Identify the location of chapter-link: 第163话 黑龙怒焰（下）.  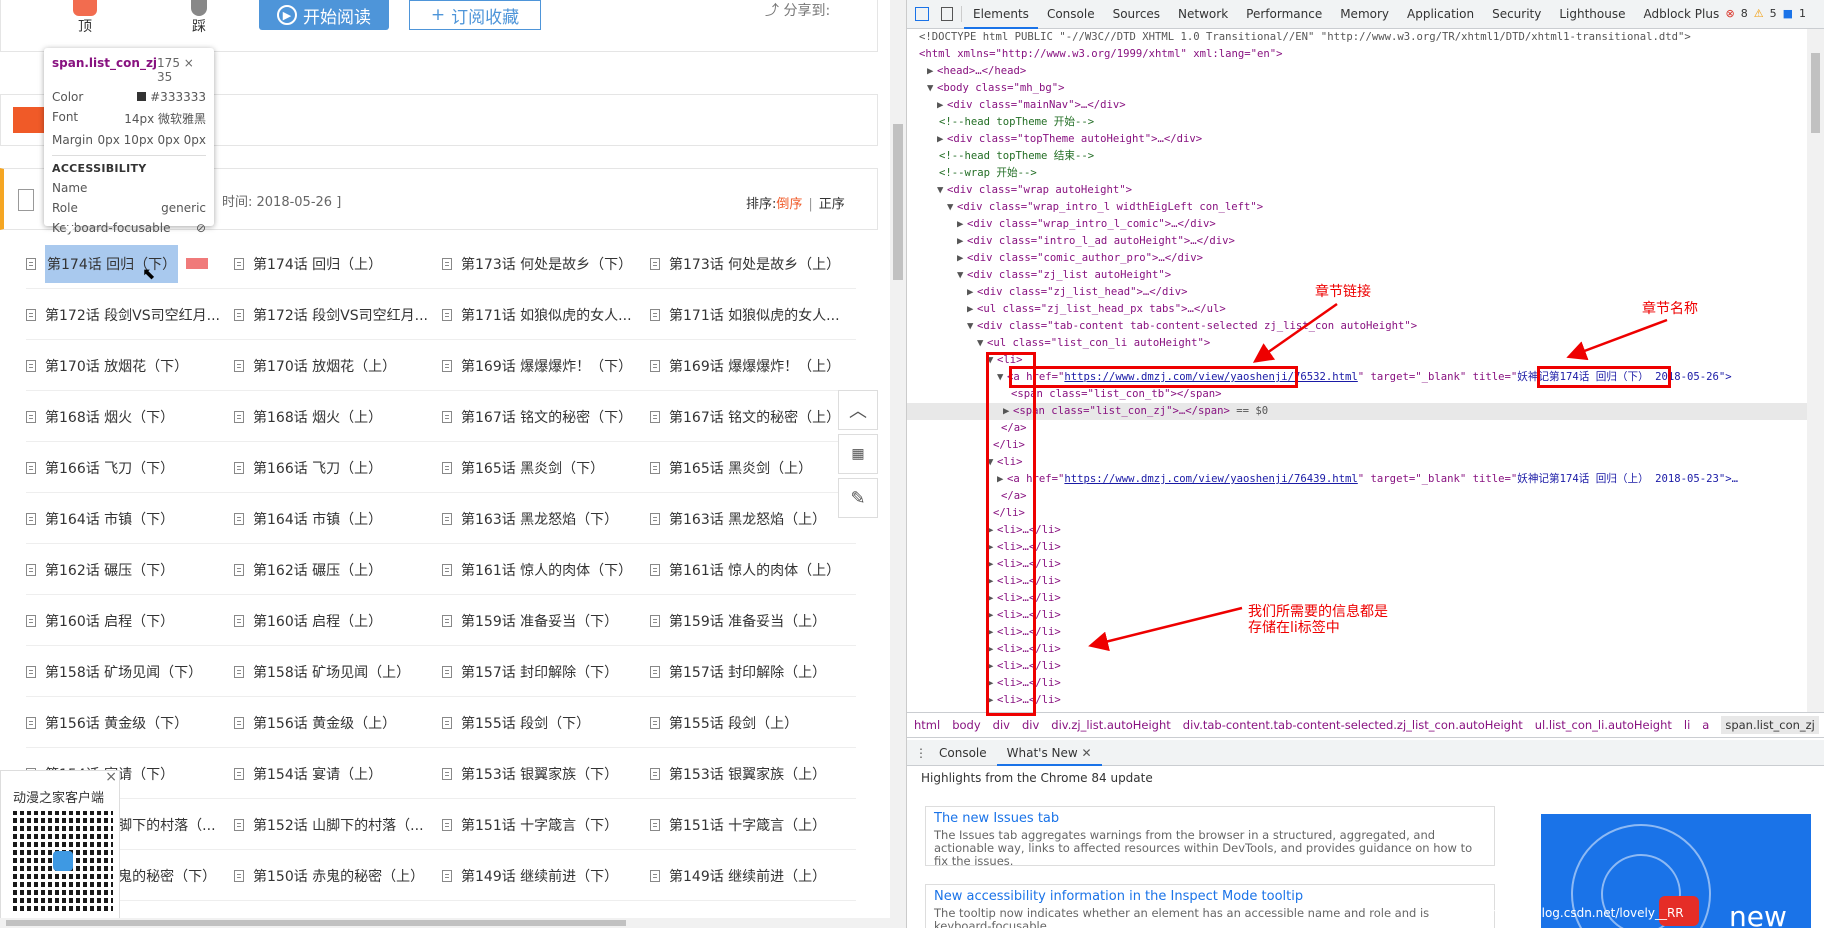
(542, 518).